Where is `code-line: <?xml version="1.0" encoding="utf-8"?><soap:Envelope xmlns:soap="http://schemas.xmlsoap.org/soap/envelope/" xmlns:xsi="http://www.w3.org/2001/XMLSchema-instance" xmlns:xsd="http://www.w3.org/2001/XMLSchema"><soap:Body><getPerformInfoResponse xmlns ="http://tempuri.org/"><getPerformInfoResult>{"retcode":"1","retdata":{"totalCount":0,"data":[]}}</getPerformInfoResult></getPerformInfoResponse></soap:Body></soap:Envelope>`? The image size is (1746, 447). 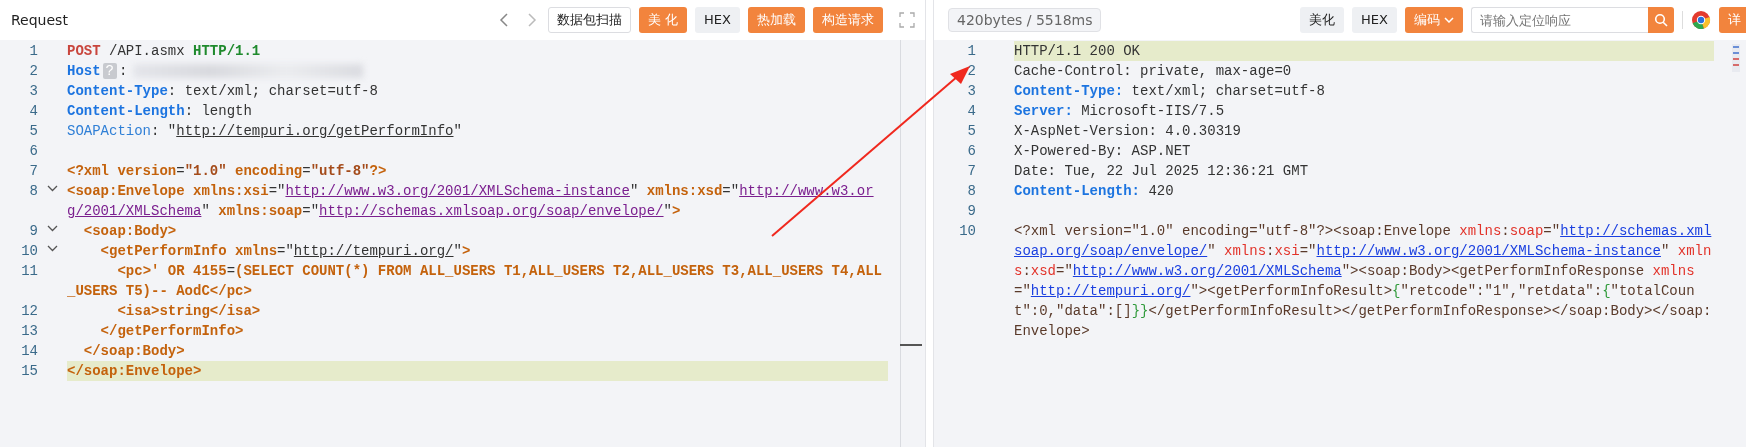
code-line: <?xml version="1.0" encoding="utf-8"?><soap:Envelope xmlns:soap="http://schemas.xmlsoap.org/soap/envelope/" xmlns:xsi="http://www.w3.org/2001/XMLSchema-instance" xmlns:xsd="http://www.w3.org/2001/XMLSchema"><soap:Body><getPerformInfoResponse xmlns ="http://tempuri.org/"><getPerformInfoResult>{"retcode":"1","retdata":{"totalCount":0,"data":[]}}</getPerformInfoResult></getPerformInfoResponse></soap:Body></soap:Envelope> is located at coordinates (1363, 281).